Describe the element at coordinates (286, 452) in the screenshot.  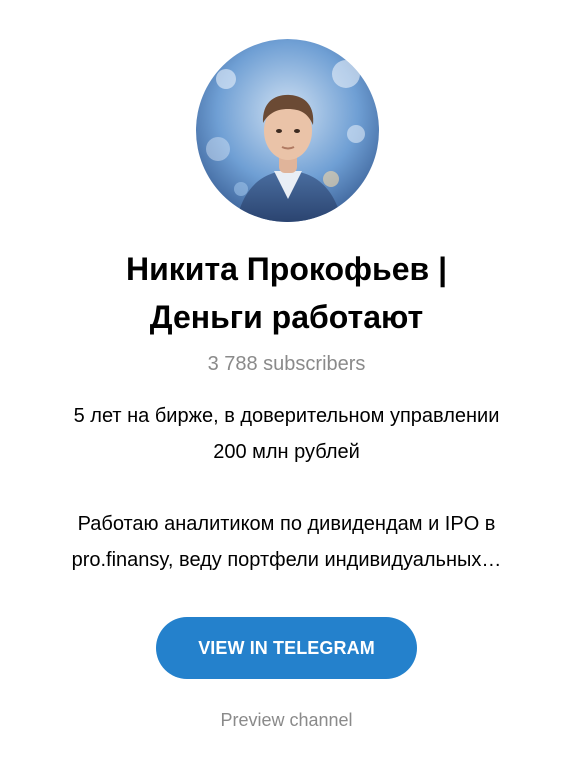
I see `description-line: 200 млн рублей` at that location.